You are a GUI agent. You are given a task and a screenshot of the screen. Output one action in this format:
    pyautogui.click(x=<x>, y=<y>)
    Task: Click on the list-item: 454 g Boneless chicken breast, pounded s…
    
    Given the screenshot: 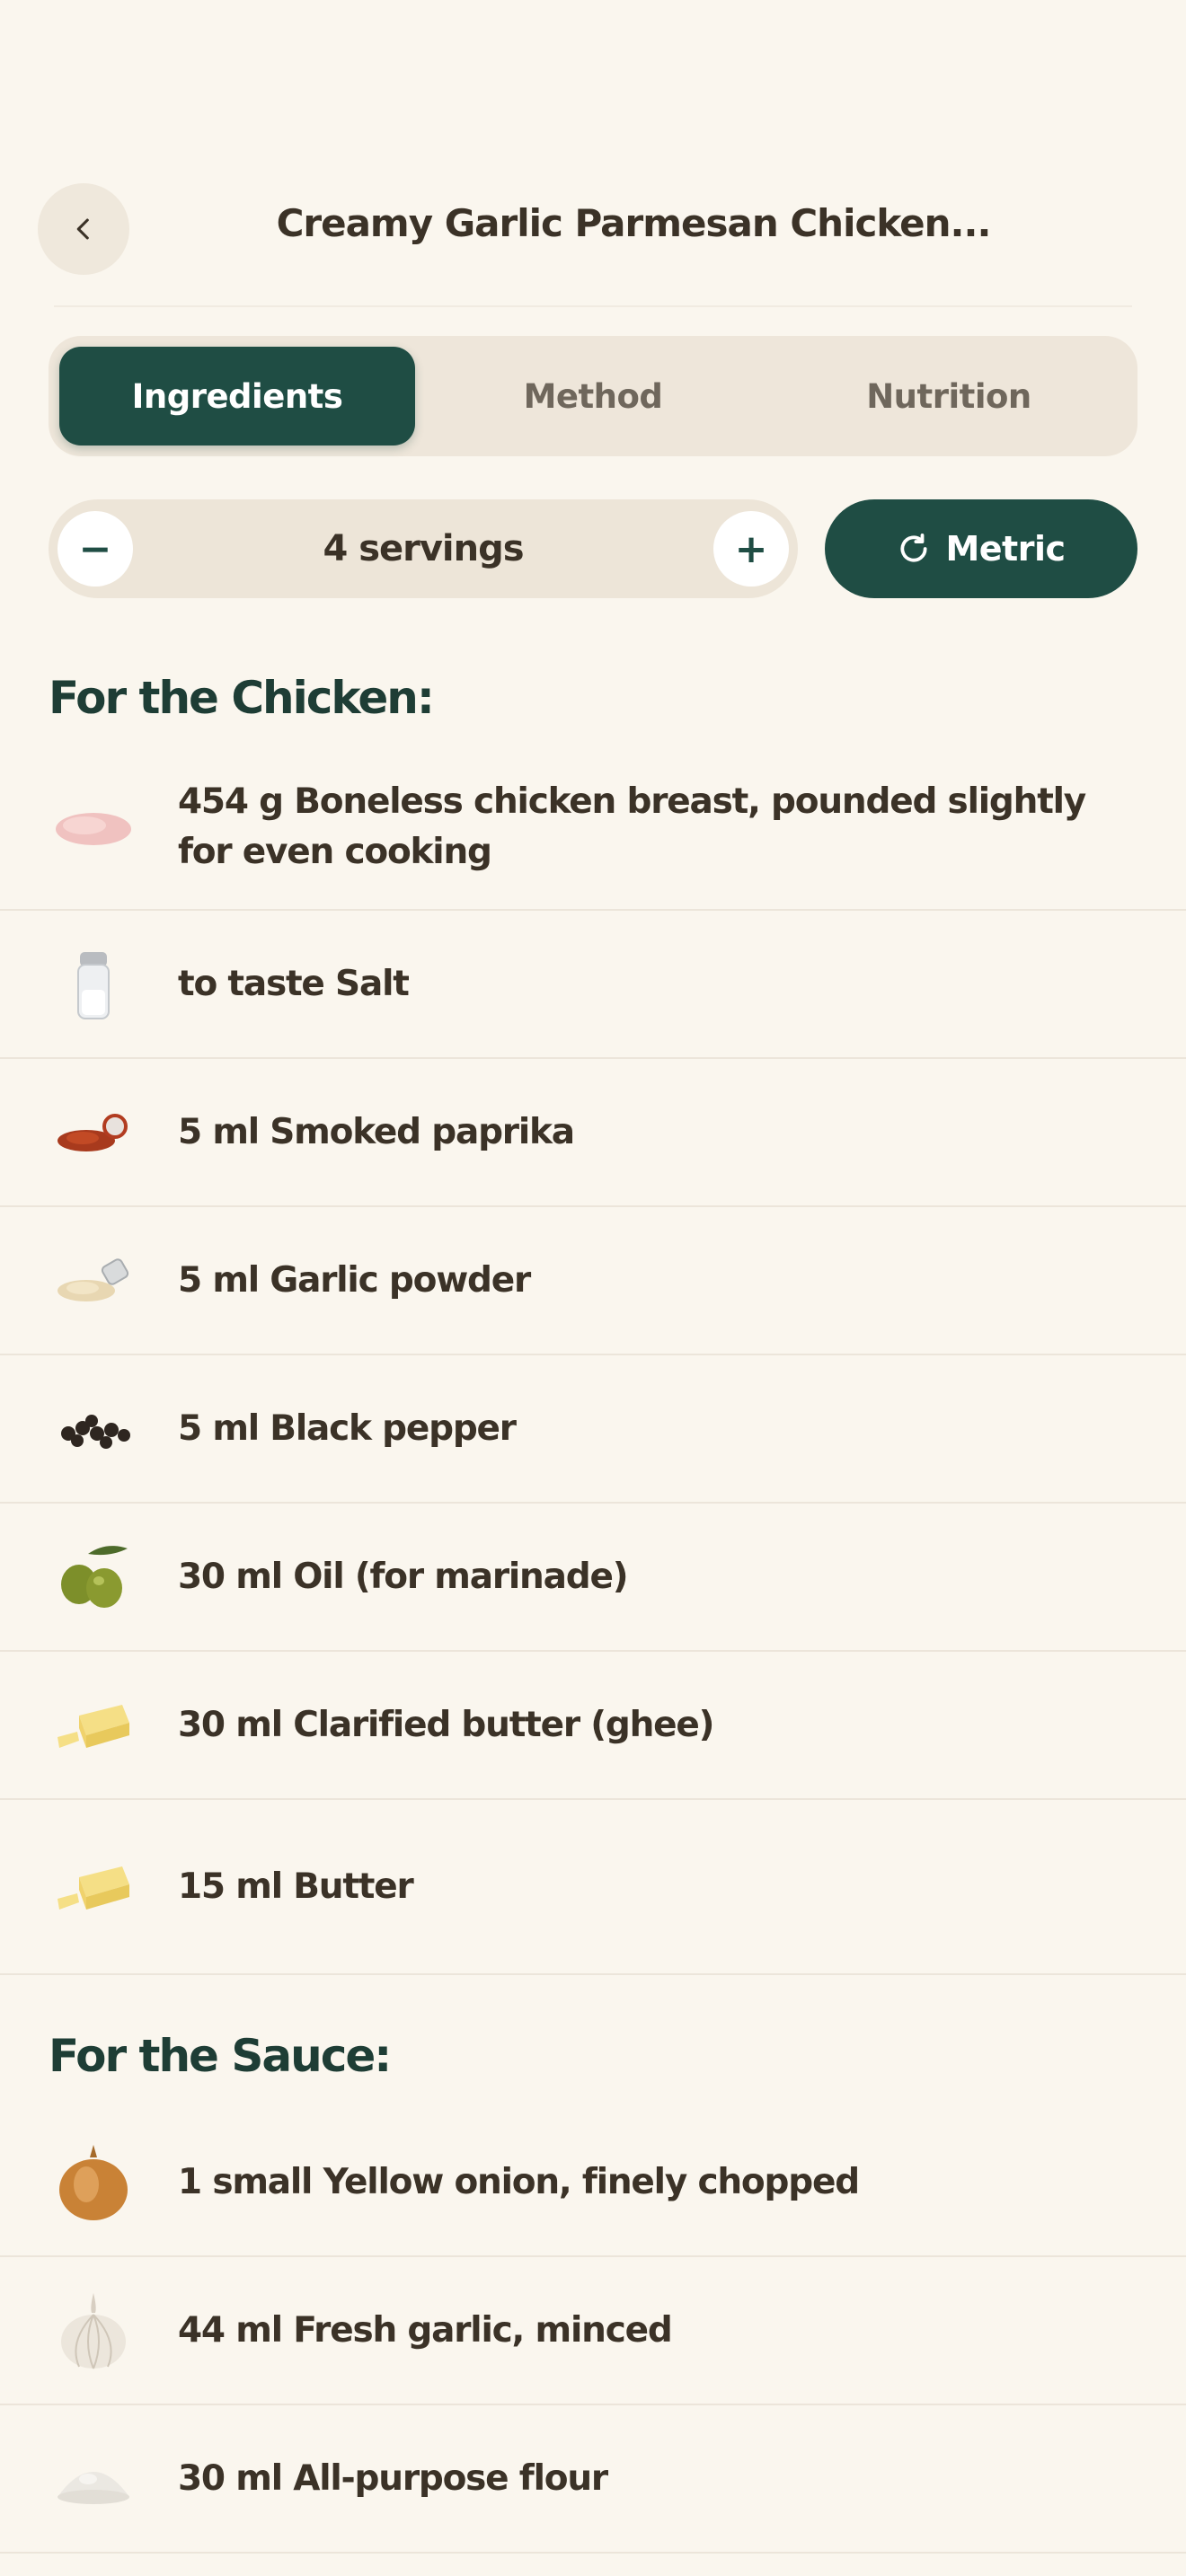 What is the action you would take?
    pyautogui.click(x=593, y=828)
    